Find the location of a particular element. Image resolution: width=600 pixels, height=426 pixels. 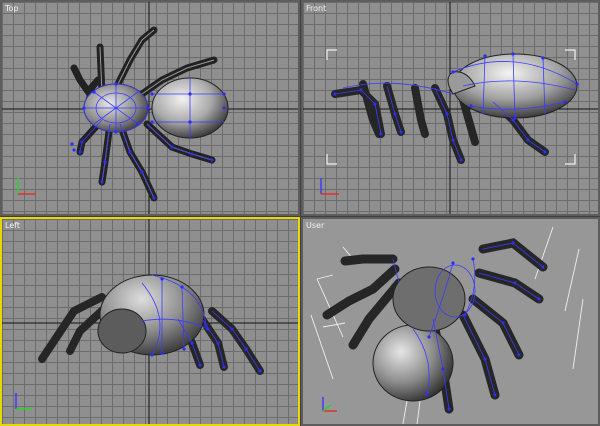

viewport-label: Front is located at coordinates (316, 8).